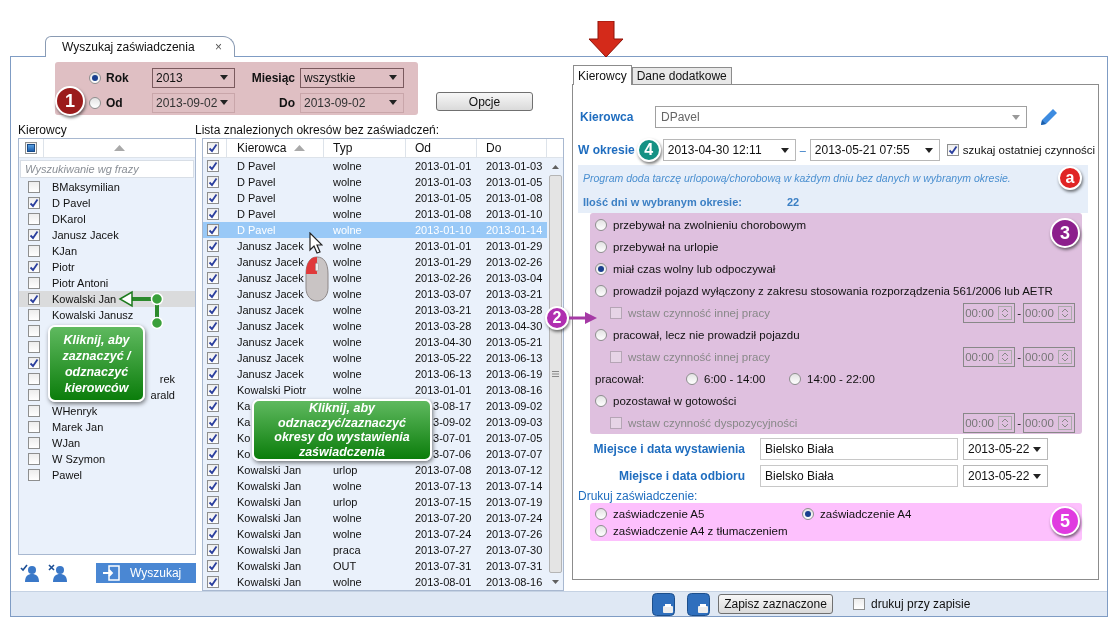 This screenshot has height=626, width=1118. I want to click on table-cell: 2013-03-04, so click(514, 278).